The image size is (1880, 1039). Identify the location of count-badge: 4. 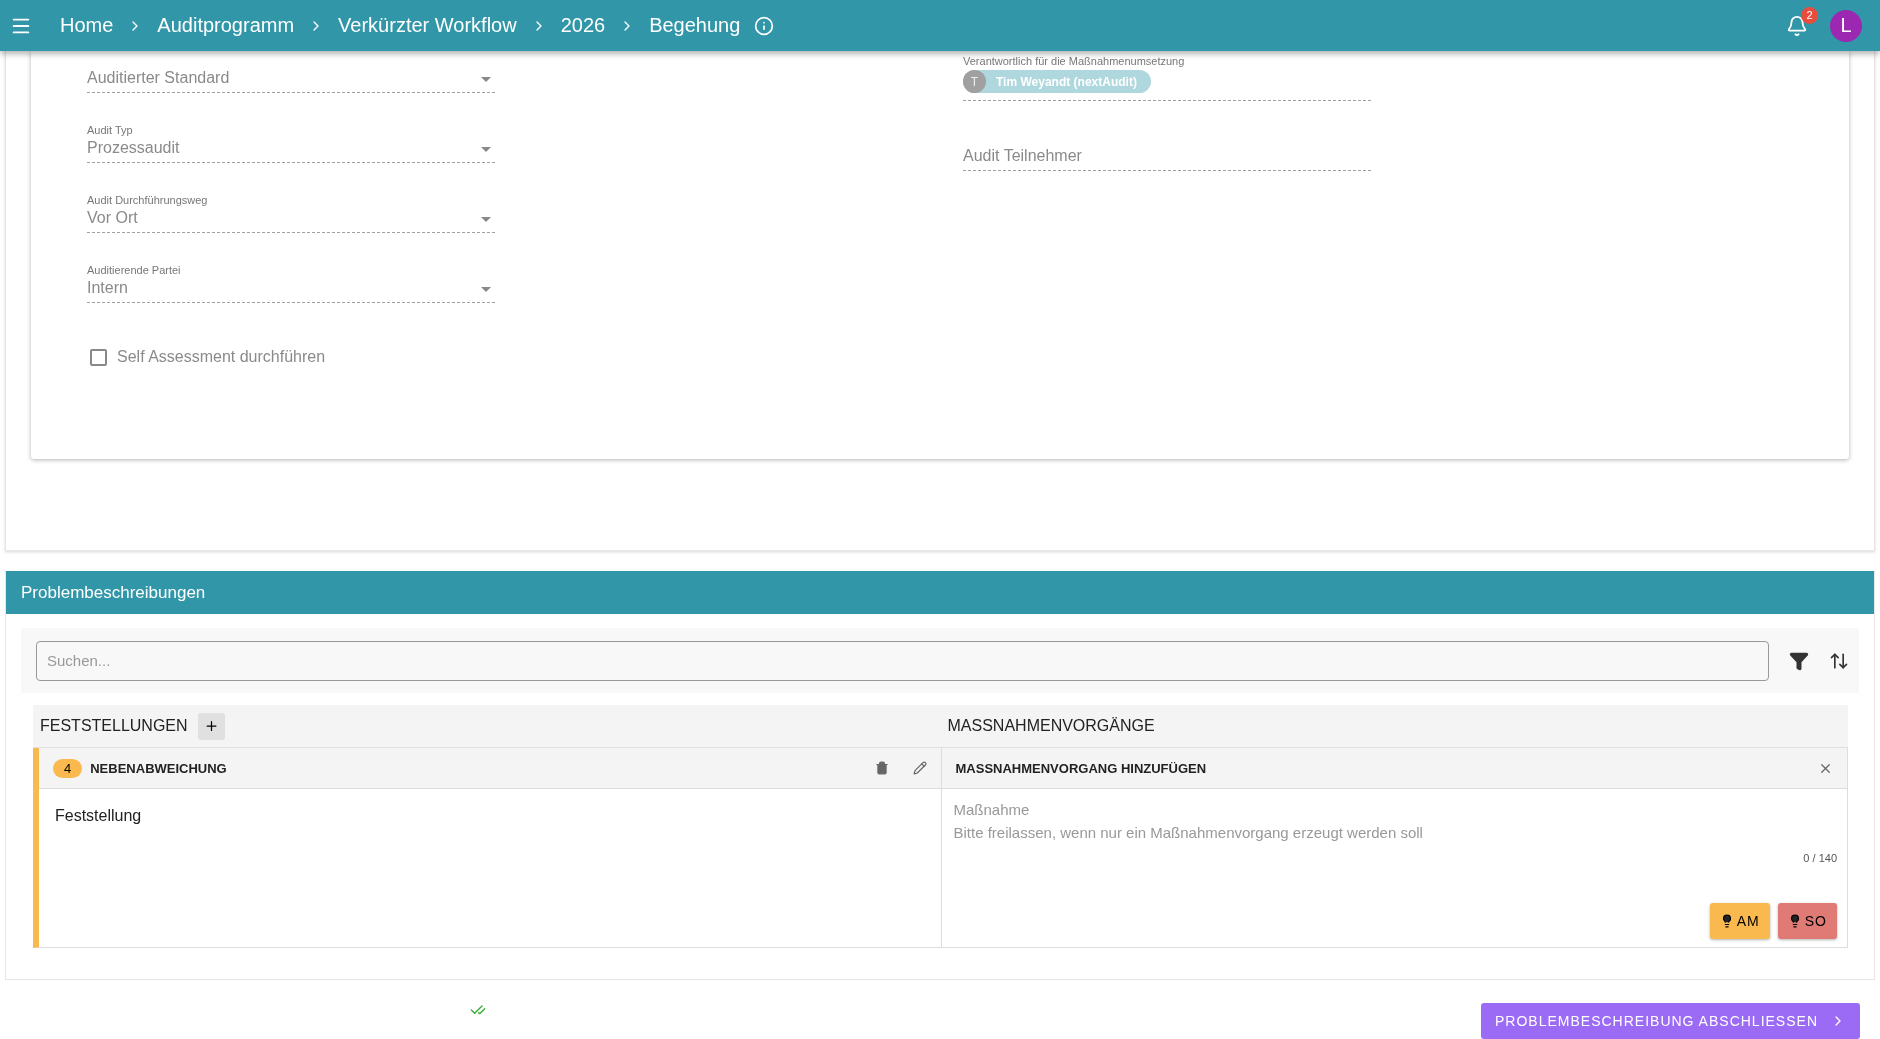
(68, 768).